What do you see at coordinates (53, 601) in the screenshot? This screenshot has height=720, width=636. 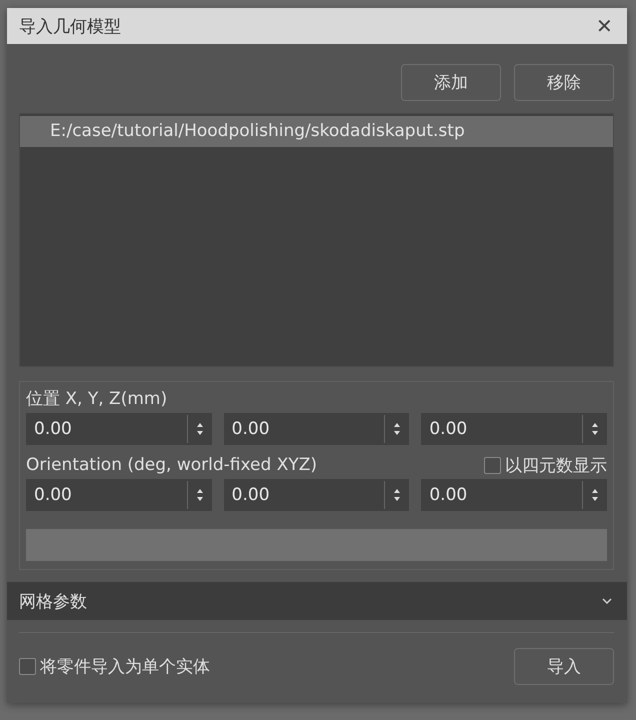 I see `section-title: 网格参数` at bounding box center [53, 601].